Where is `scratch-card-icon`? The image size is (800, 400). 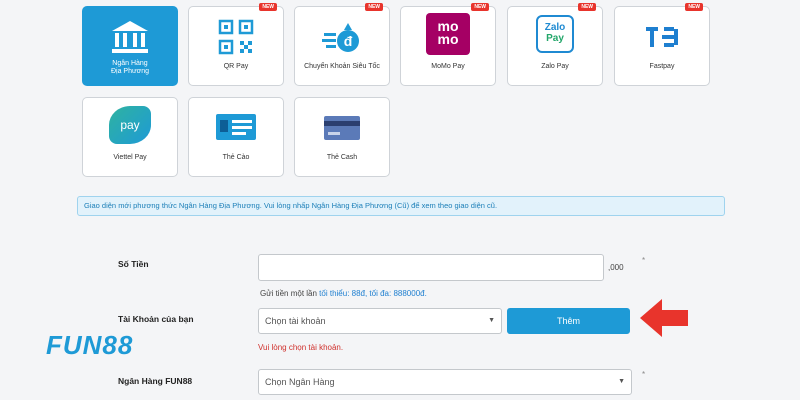
scratch-card-icon is located at coordinates (236, 127).